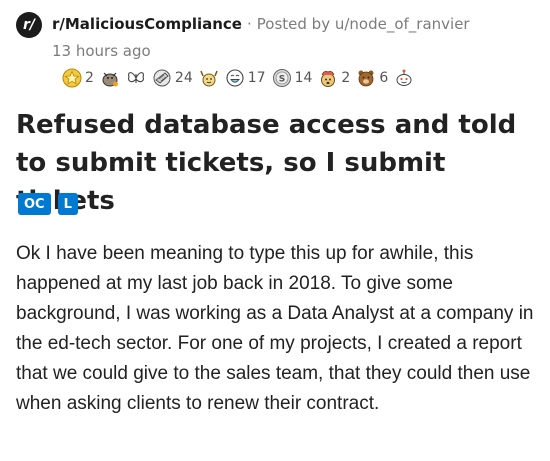 This screenshot has width=550, height=461. I want to click on award-gold-star: 2, so click(78, 78).